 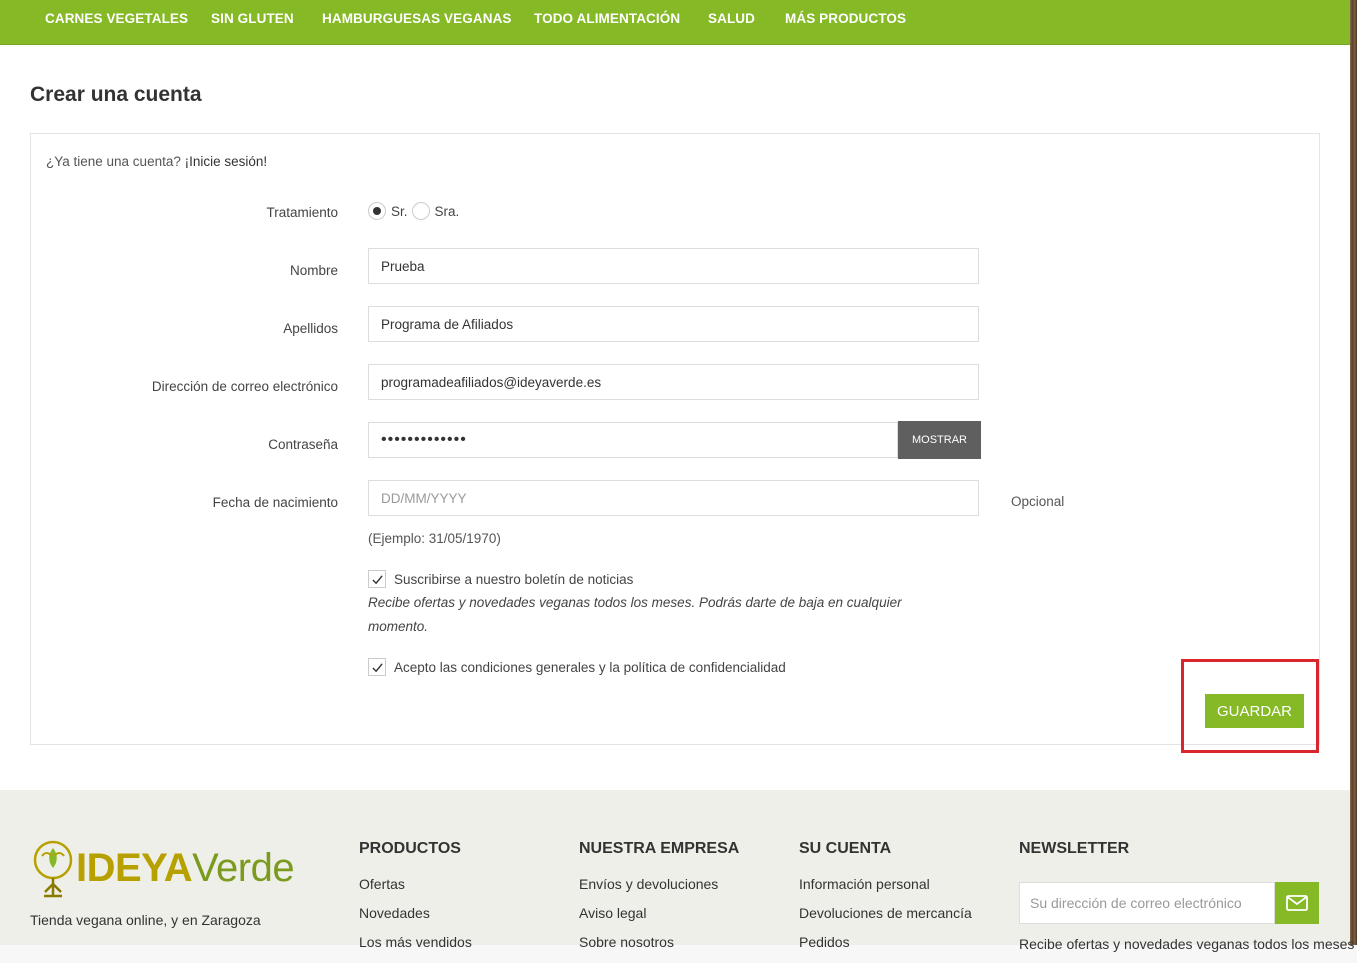 What do you see at coordinates (633, 440) in the screenshot?
I see `password-input` at bounding box center [633, 440].